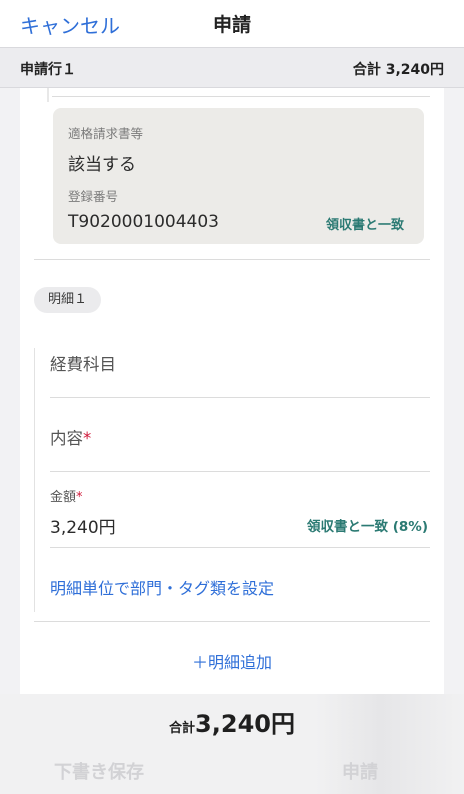 The image size is (464, 794). Describe the element at coordinates (398, 70) in the screenshot. I see `header-total: 合計 3,240円` at that location.